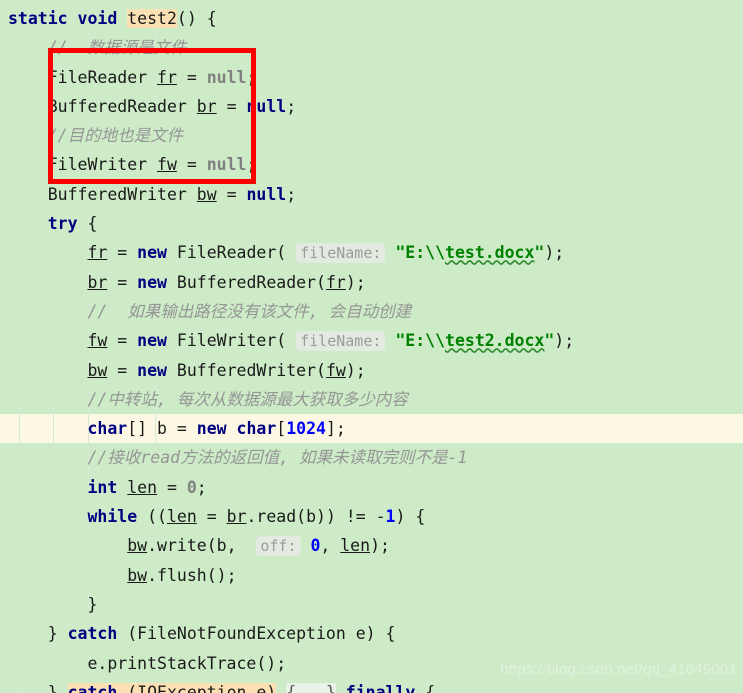 This screenshot has height=693, width=743. I want to click on code-line: bw = new BufferedWriter(fw);, so click(371, 370).